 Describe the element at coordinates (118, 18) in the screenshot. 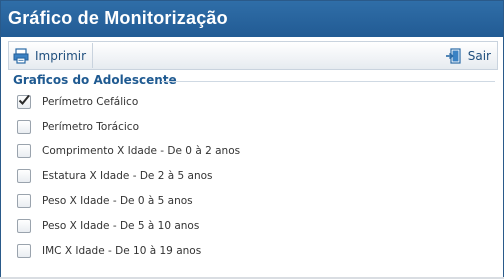

I see `window-title: Gráfico de Monitorização` at that location.